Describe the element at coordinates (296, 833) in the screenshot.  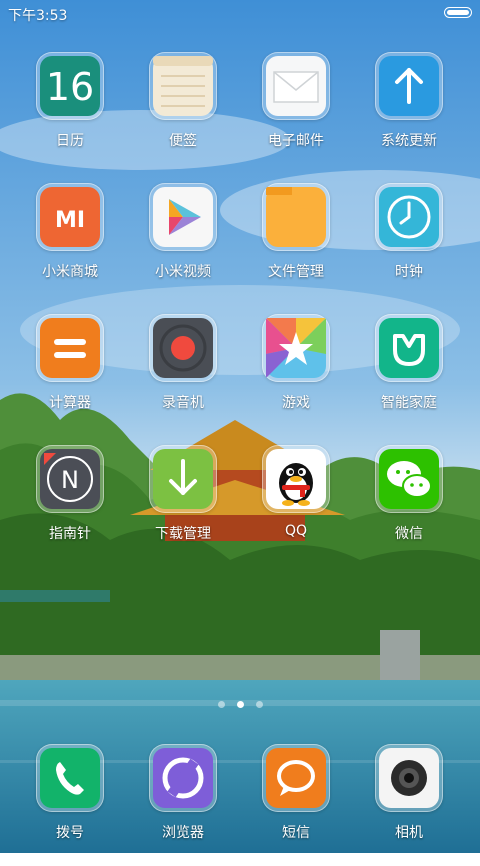
I see `app-label: 短信` at that location.